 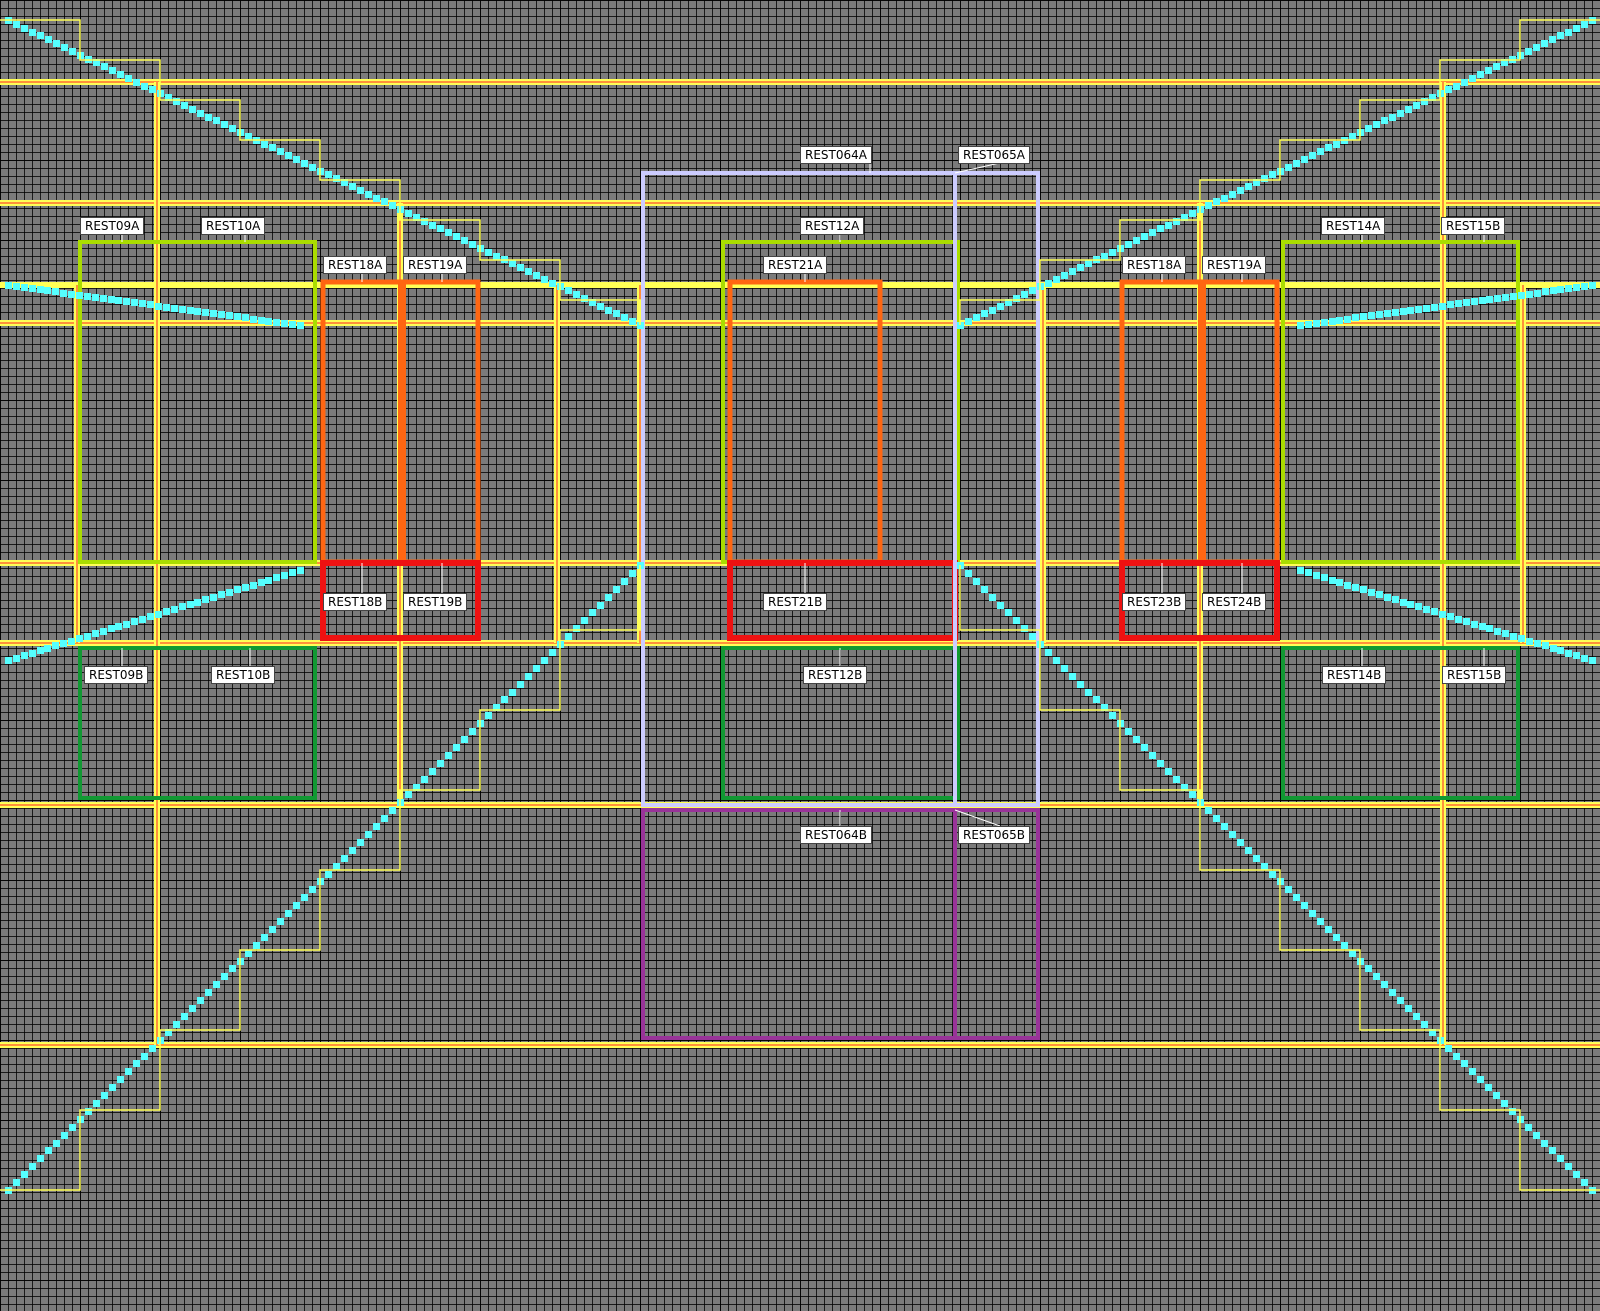 I want to click on label-rest12a: REST12A, so click(x=832, y=226).